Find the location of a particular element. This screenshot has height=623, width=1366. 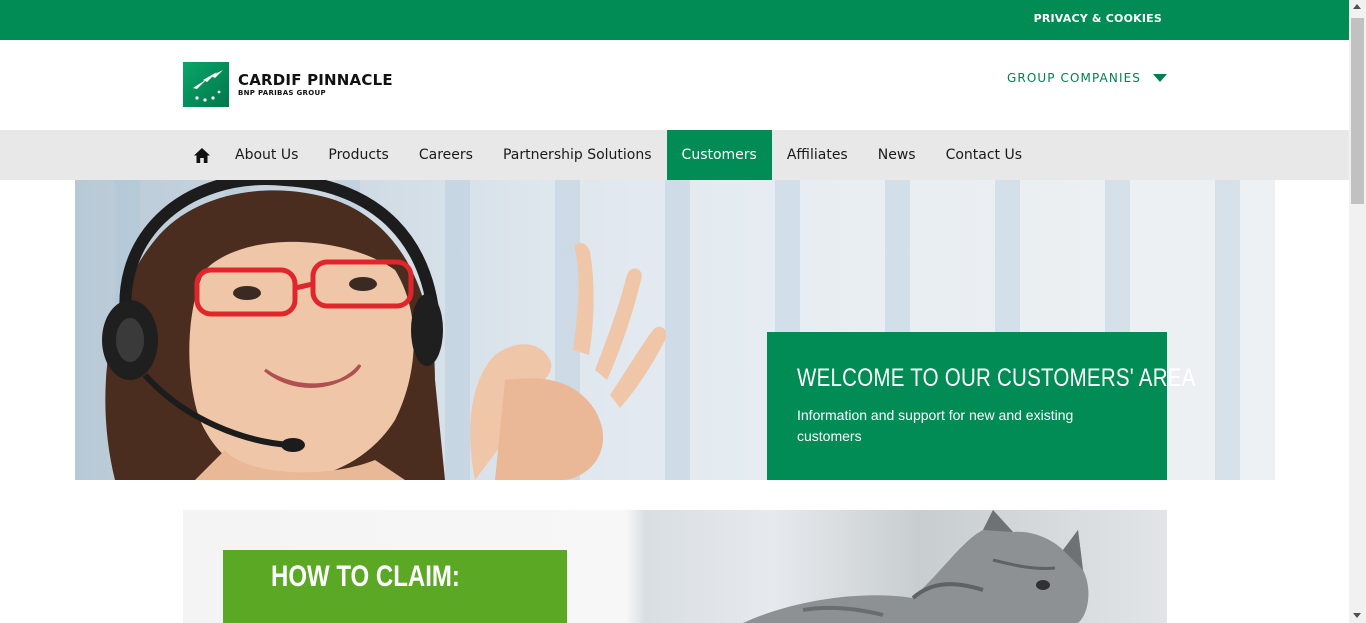

logo-name: CARDIF PINNACLE is located at coordinates (315, 79).